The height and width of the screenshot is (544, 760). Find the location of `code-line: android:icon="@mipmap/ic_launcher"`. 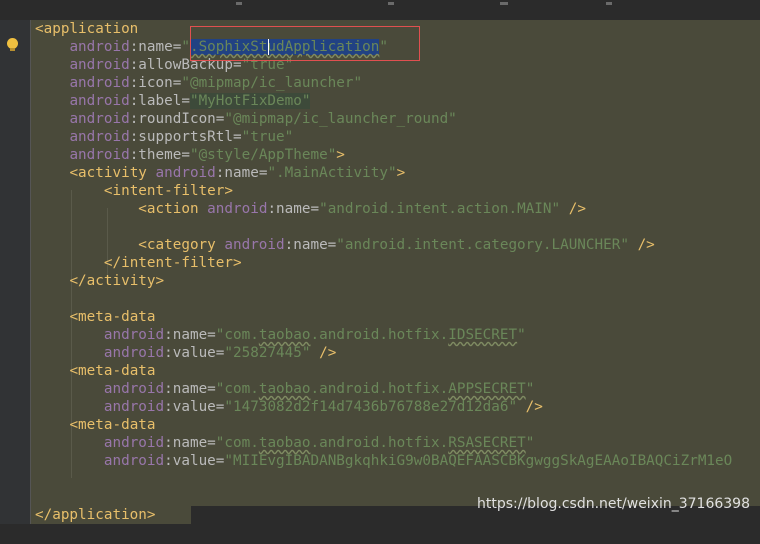

code-line: android:icon="@mipmap/ic_launcher" is located at coordinates (198, 83).